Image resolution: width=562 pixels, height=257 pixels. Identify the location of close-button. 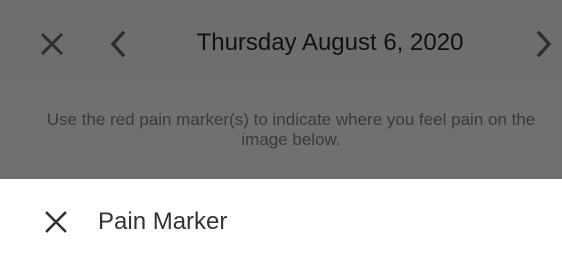
(52, 44).